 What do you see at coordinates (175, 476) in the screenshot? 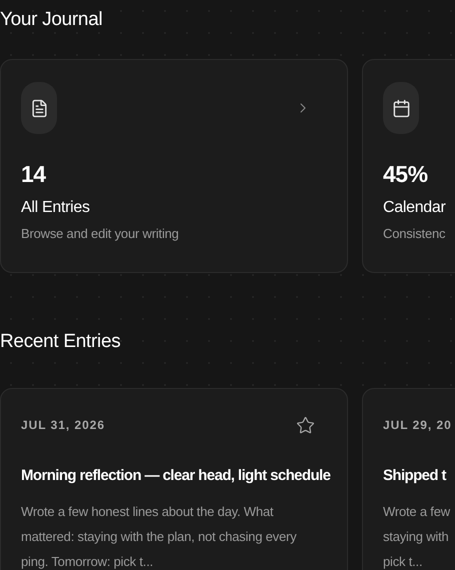
I see `entry-title: Morning reflection — clear head, light schedule` at bounding box center [175, 476].